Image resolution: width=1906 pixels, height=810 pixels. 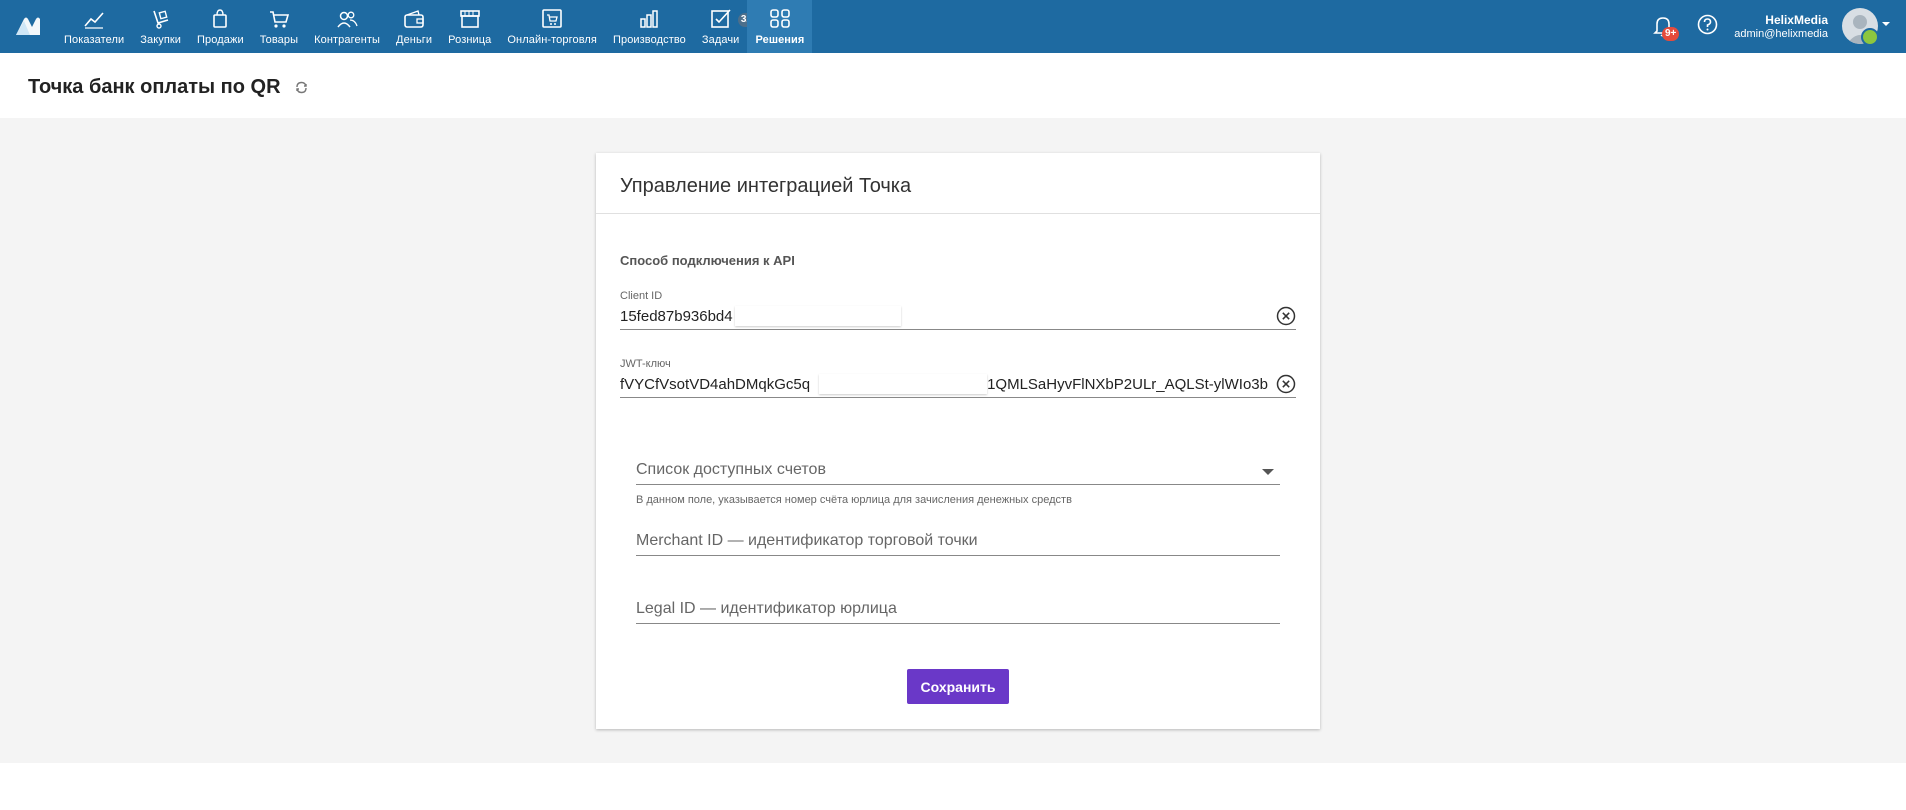 What do you see at coordinates (766, 608) in the screenshot?
I see `legal-id-placeholder: Legal ID — идентификатор юрлица` at bounding box center [766, 608].